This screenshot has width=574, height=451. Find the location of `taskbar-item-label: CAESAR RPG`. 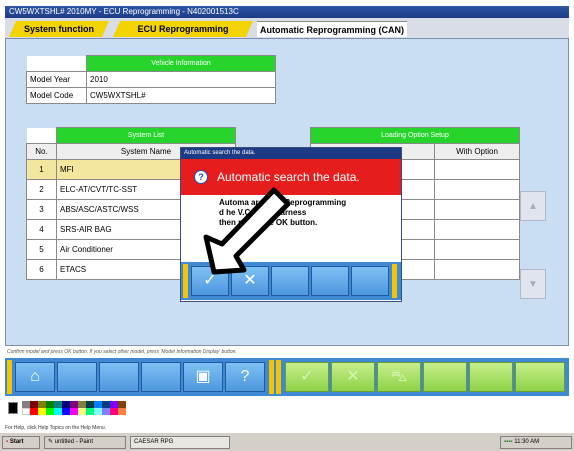

taskbar-item-label: CAESAR RPG is located at coordinates (154, 442).